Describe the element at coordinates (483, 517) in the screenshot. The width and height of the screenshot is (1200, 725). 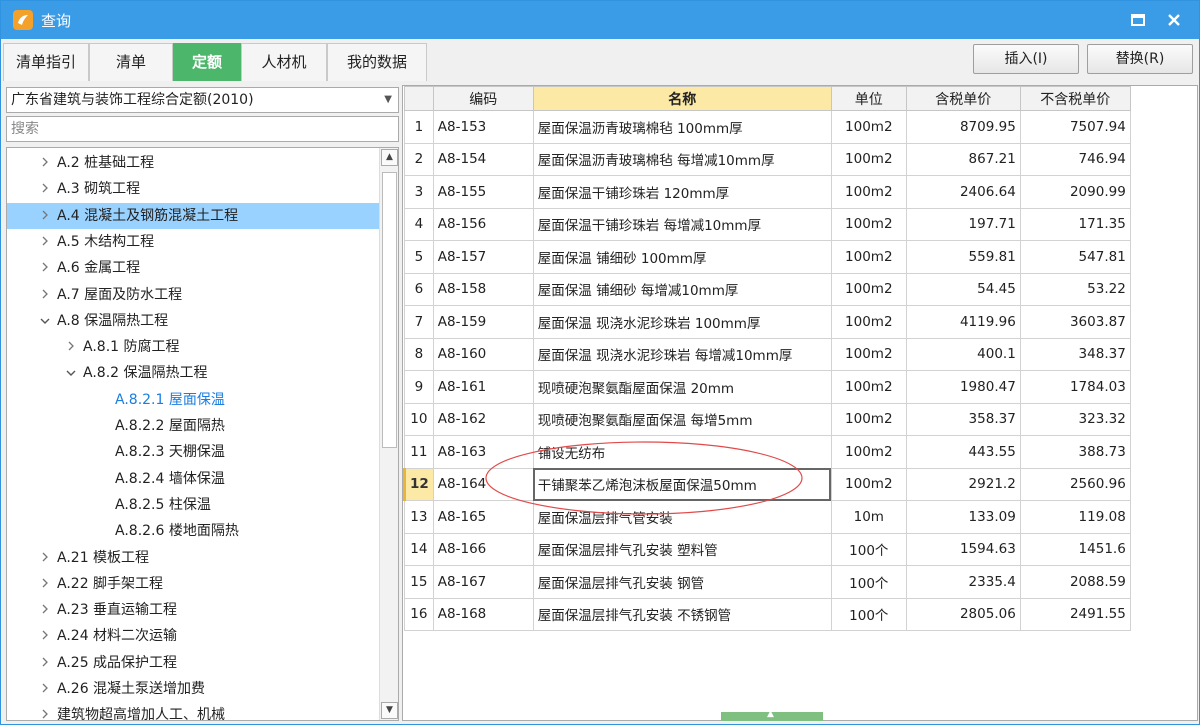
I see `cell-code: A8-165` at that location.